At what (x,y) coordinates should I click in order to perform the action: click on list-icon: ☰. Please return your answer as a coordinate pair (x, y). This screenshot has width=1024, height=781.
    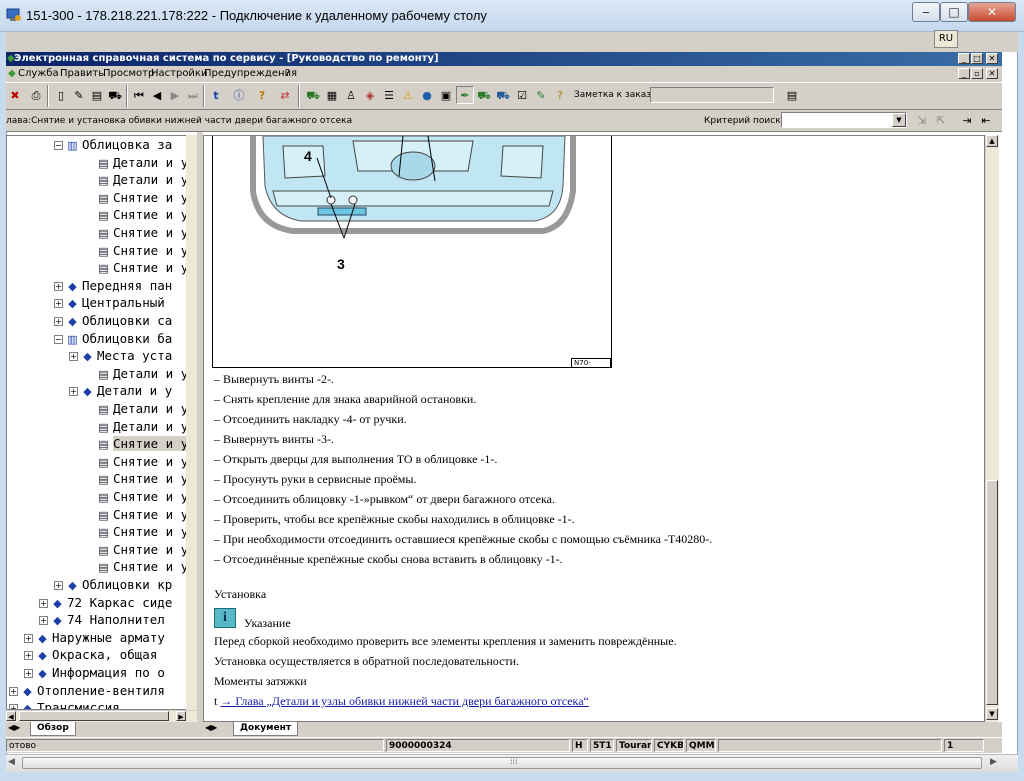
    Looking at the image, I should click on (389, 95).